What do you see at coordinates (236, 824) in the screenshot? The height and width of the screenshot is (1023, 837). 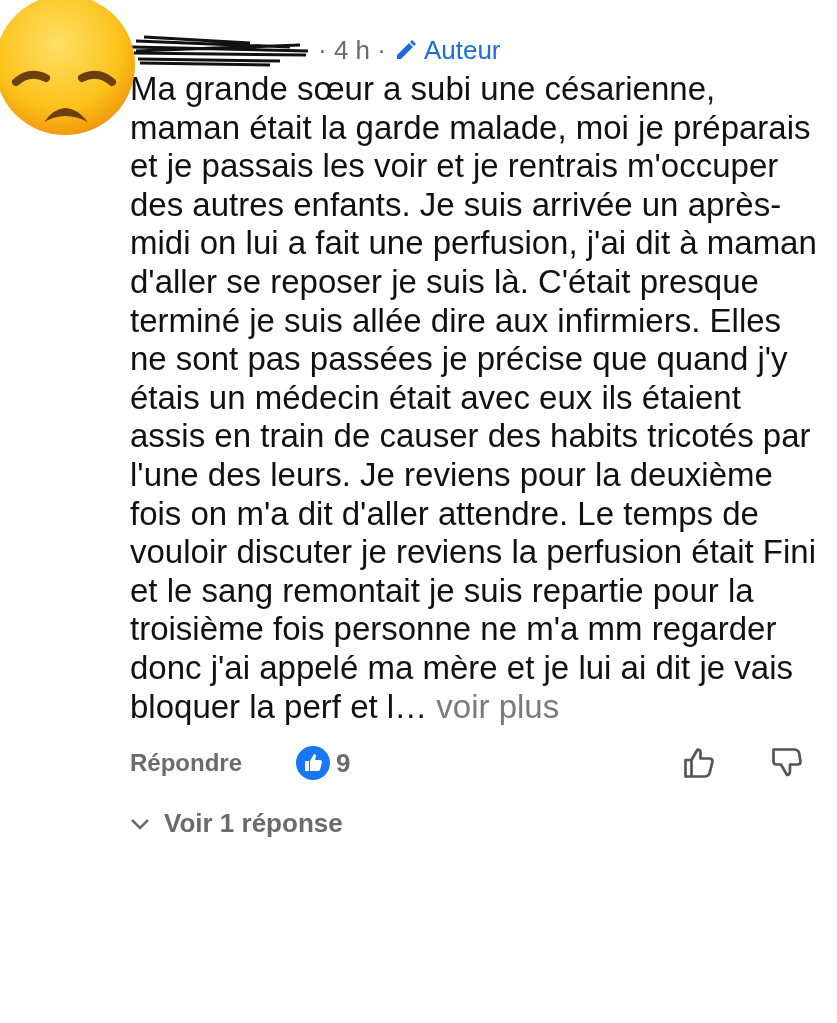 I see `view-replies-button: Voir 1 réponse` at bounding box center [236, 824].